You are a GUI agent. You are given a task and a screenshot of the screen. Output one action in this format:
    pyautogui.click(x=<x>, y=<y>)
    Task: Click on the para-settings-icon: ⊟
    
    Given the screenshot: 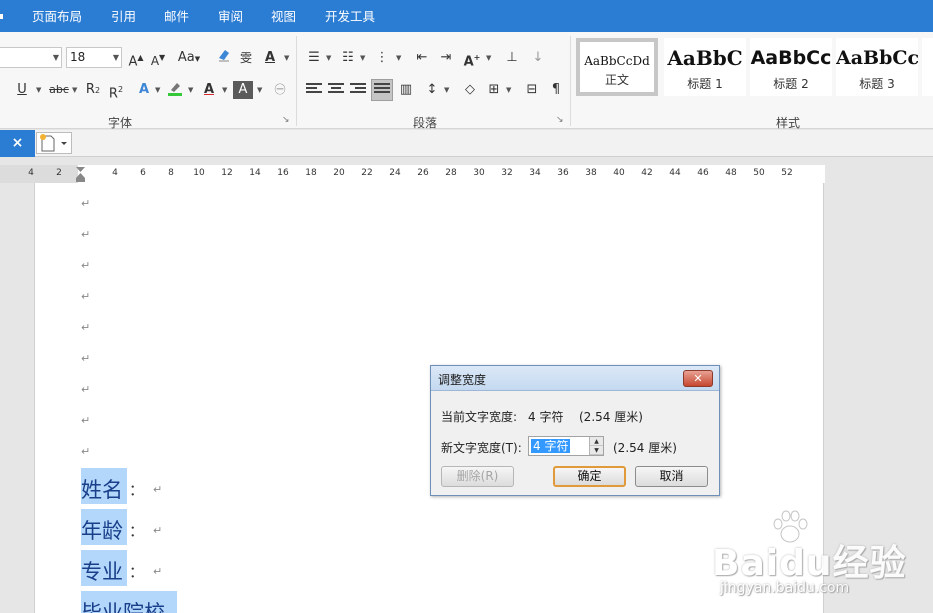 What is the action you would take?
    pyautogui.click(x=532, y=90)
    